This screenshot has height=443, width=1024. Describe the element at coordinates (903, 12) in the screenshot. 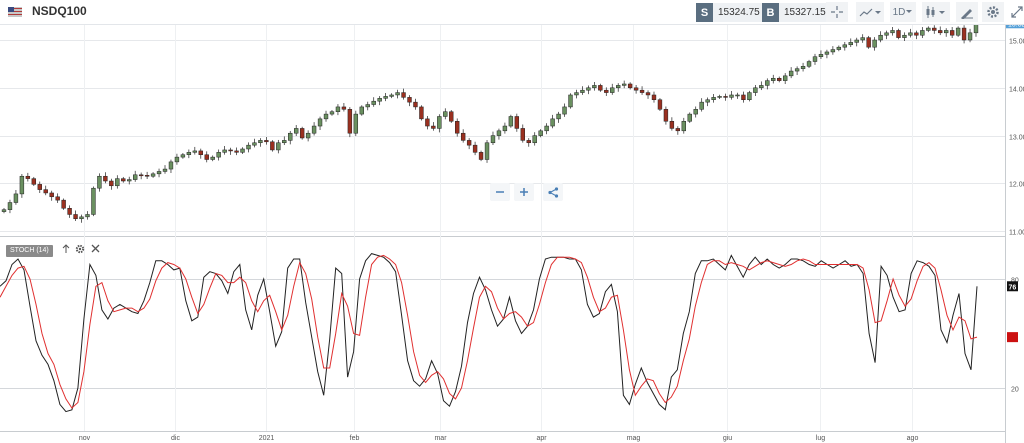

I see `timeframe-dropdown: 1D` at that location.